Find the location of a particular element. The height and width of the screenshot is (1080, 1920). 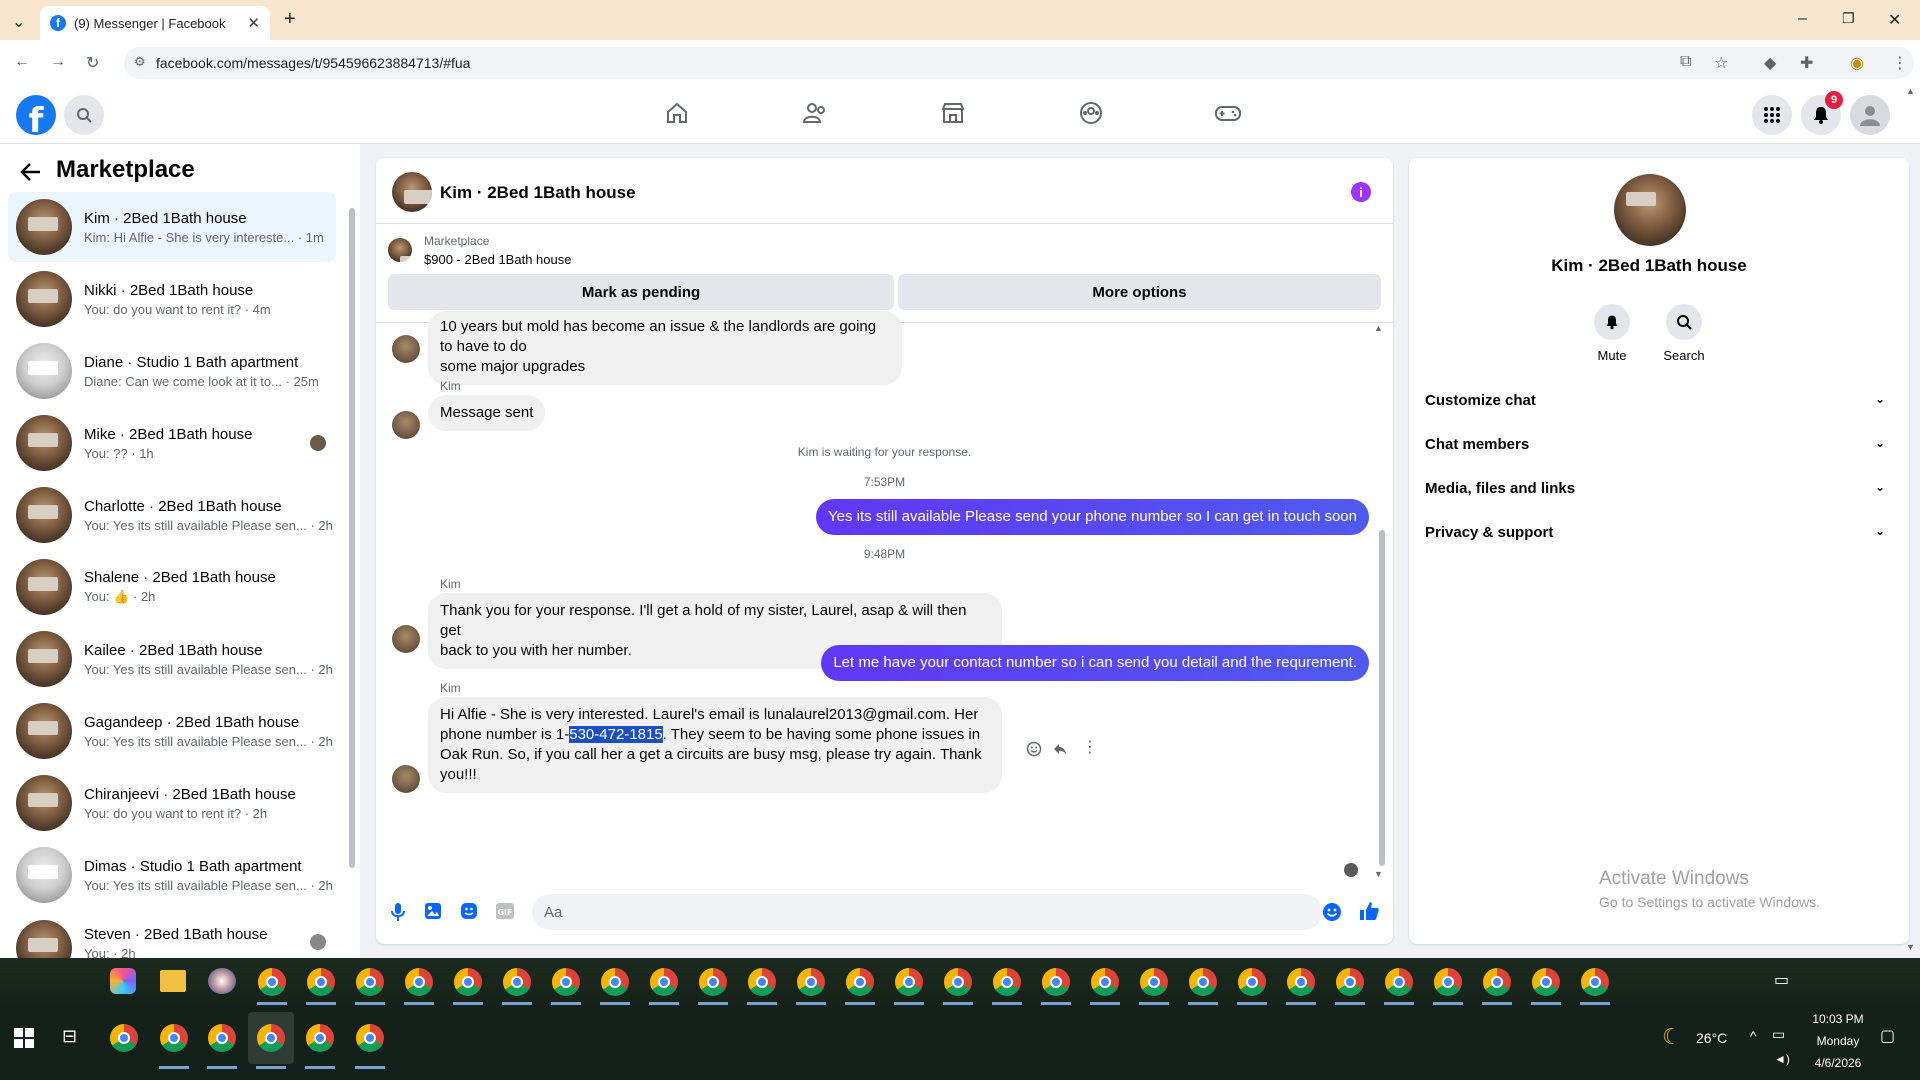

gaming-icon is located at coordinates (1228, 113).